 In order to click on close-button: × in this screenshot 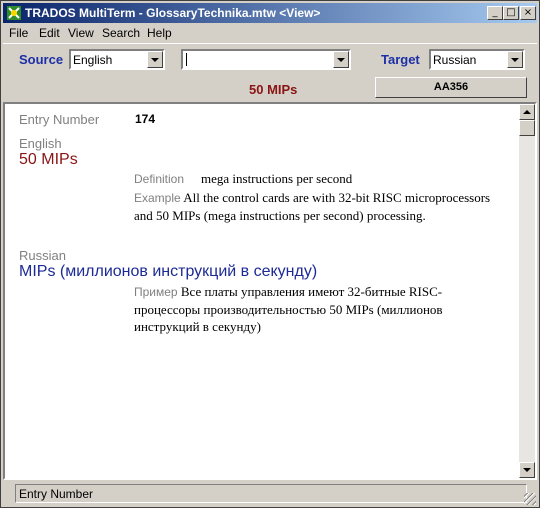, I will do `click(528, 13)`.